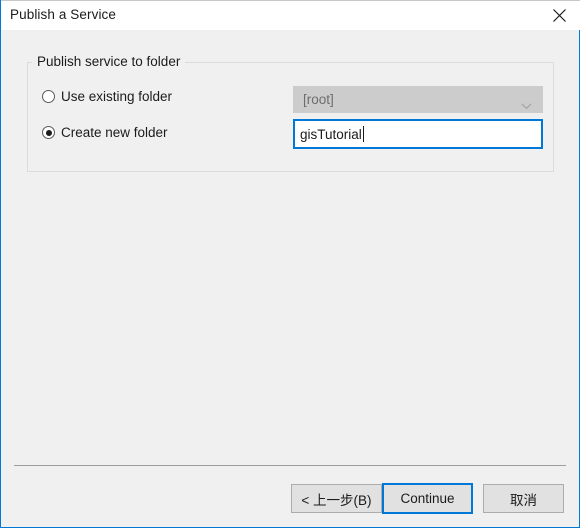  Describe the element at coordinates (114, 132) in the screenshot. I see `radio-label-create-new-folder: Create new folder` at that location.